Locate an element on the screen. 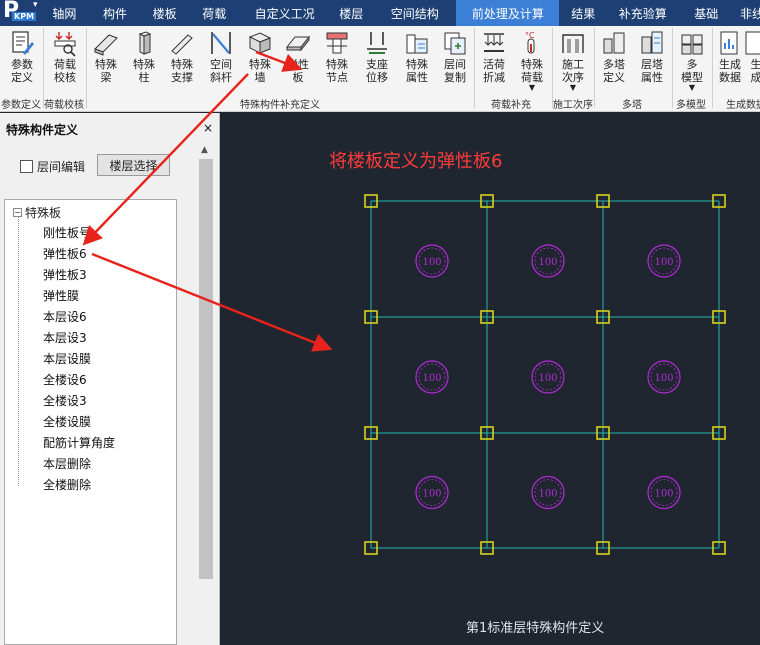  group-label-load-check: 荷载校核 is located at coordinates (64, 105).